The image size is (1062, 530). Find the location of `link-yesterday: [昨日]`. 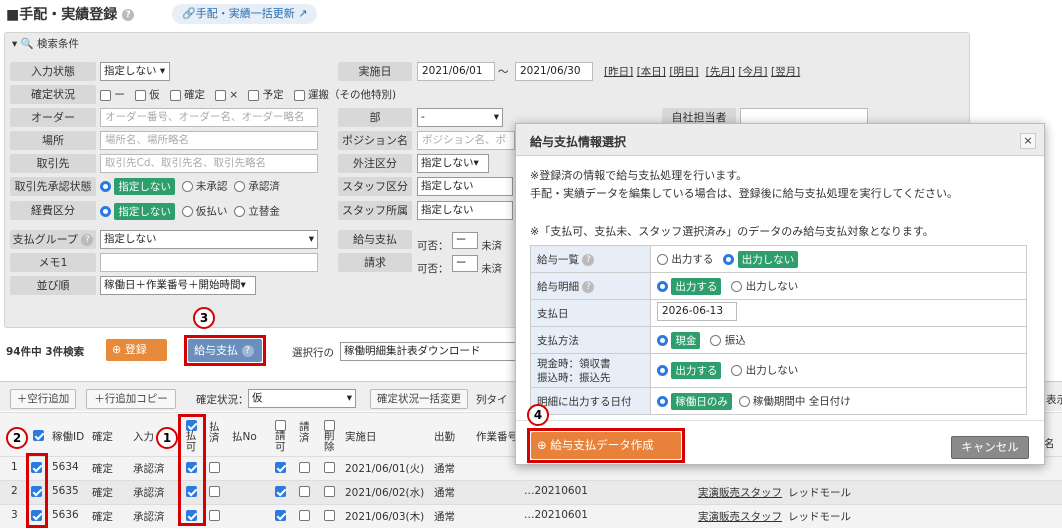

link-yesterday: [昨日] is located at coordinates (618, 72).